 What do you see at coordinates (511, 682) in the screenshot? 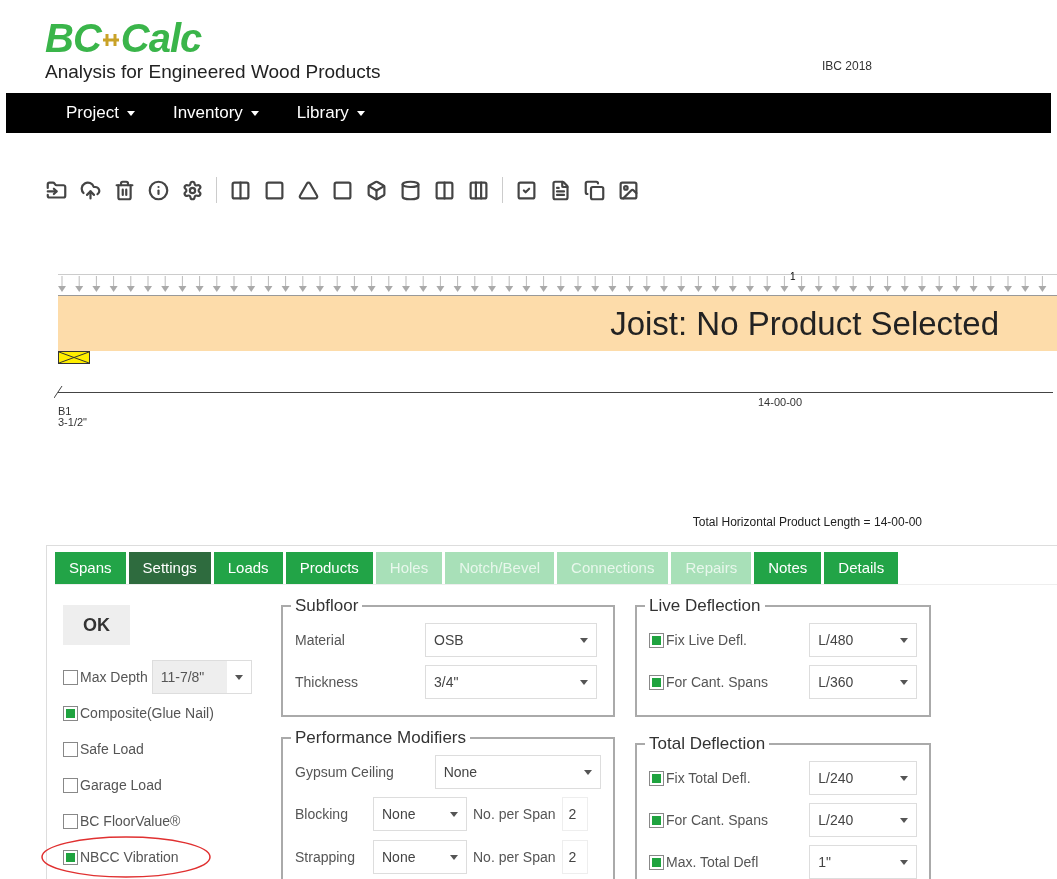
I see `dropdown: 3/4"` at bounding box center [511, 682].